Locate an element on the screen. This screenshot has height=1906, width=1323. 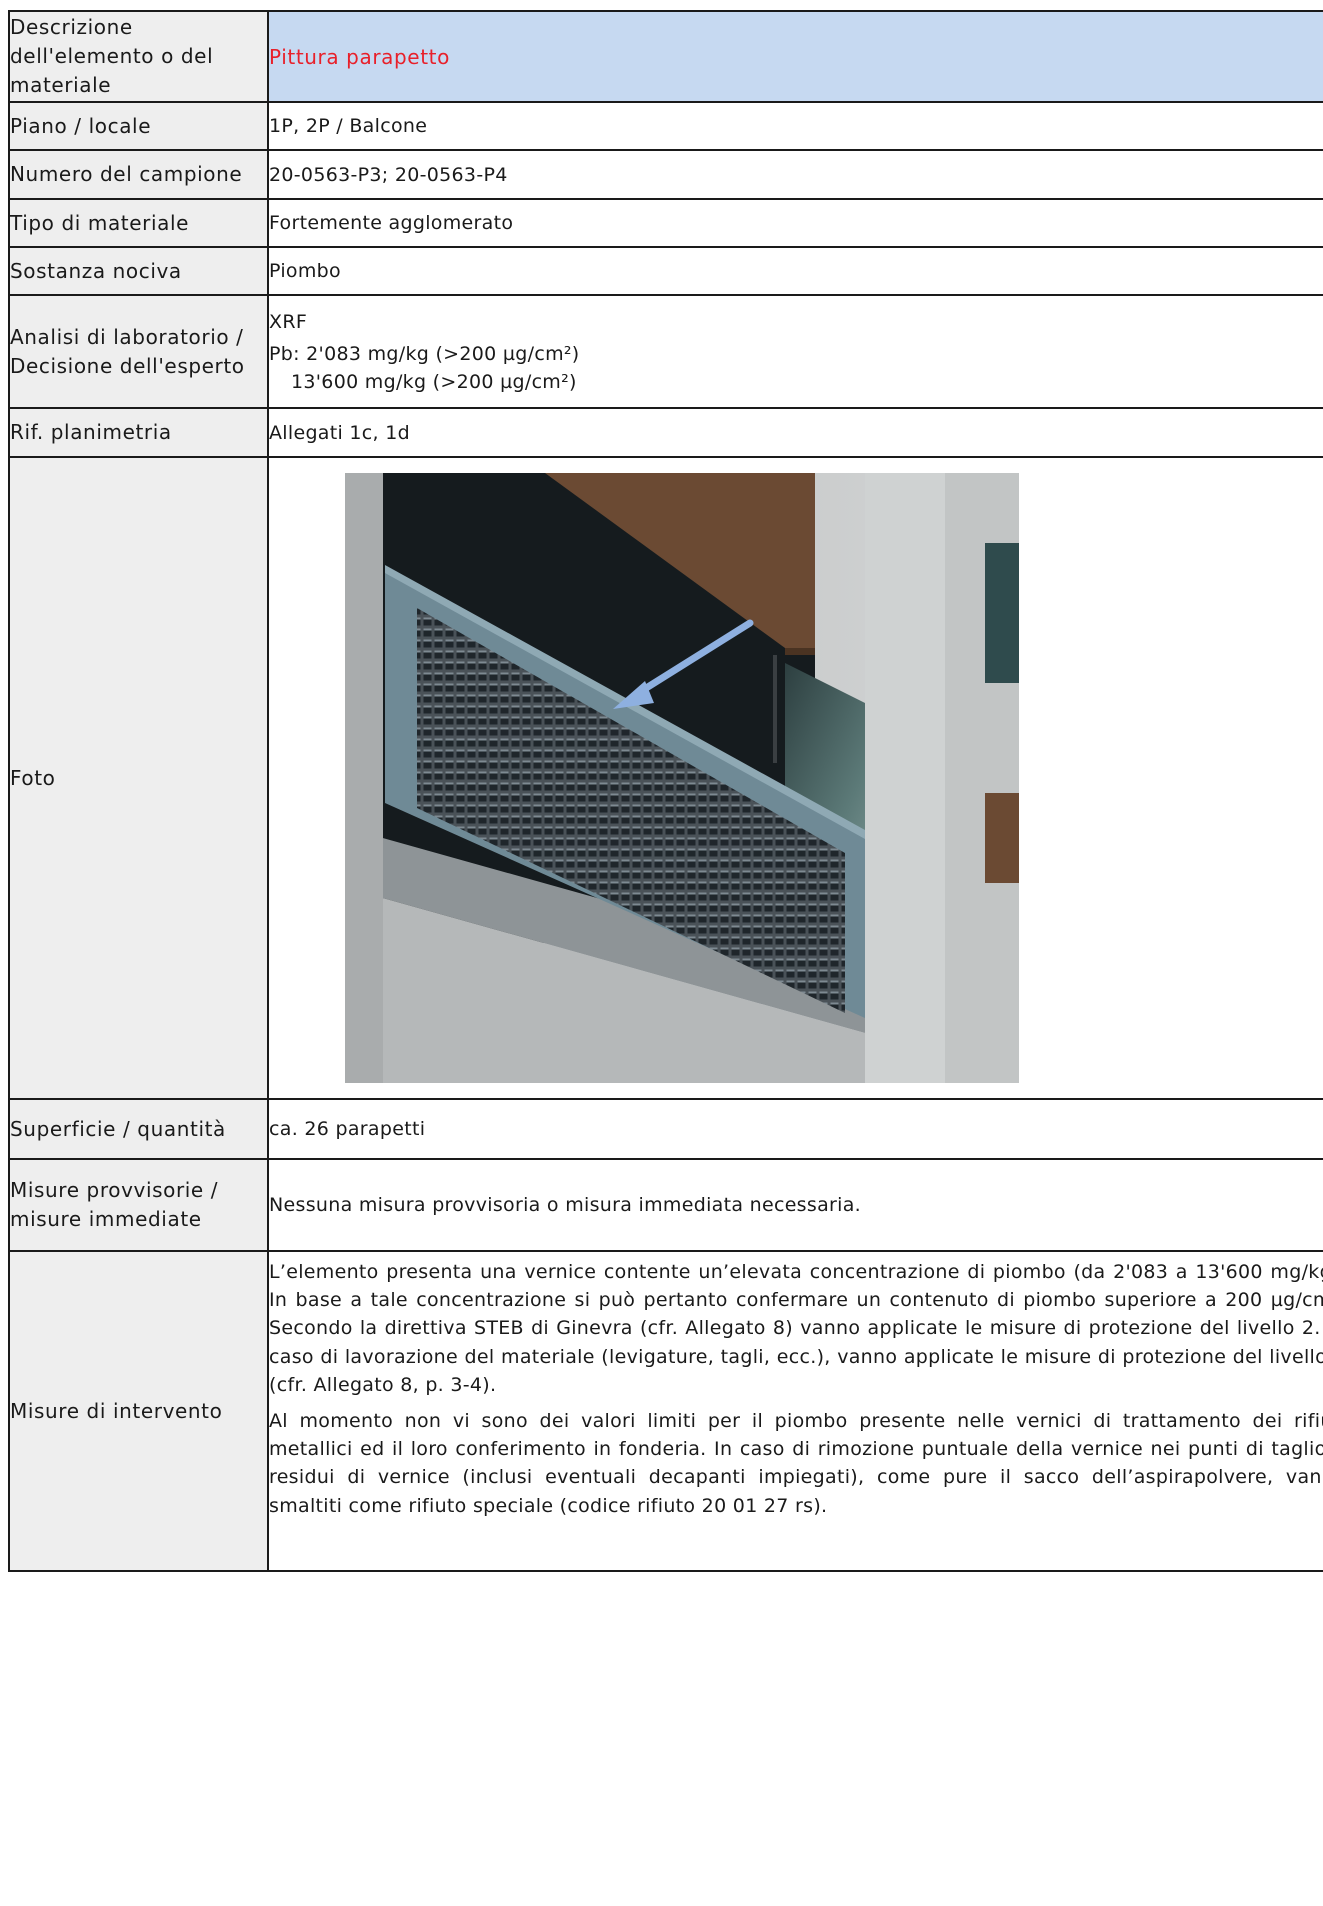
material-type-value: Fortemente agglomerato is located at coordinates (795, 223).